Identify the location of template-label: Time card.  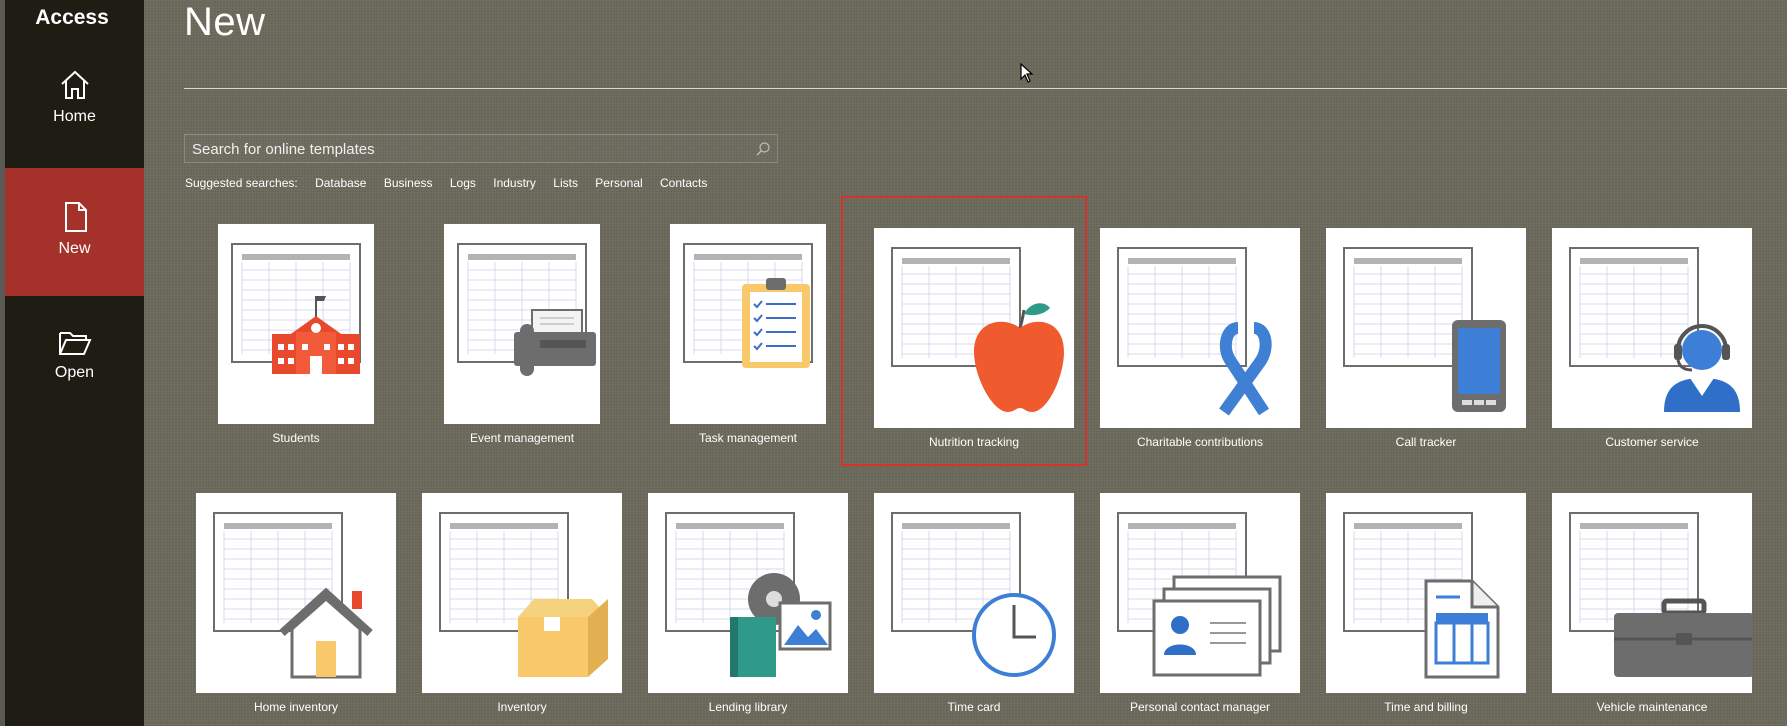
(974, 707).